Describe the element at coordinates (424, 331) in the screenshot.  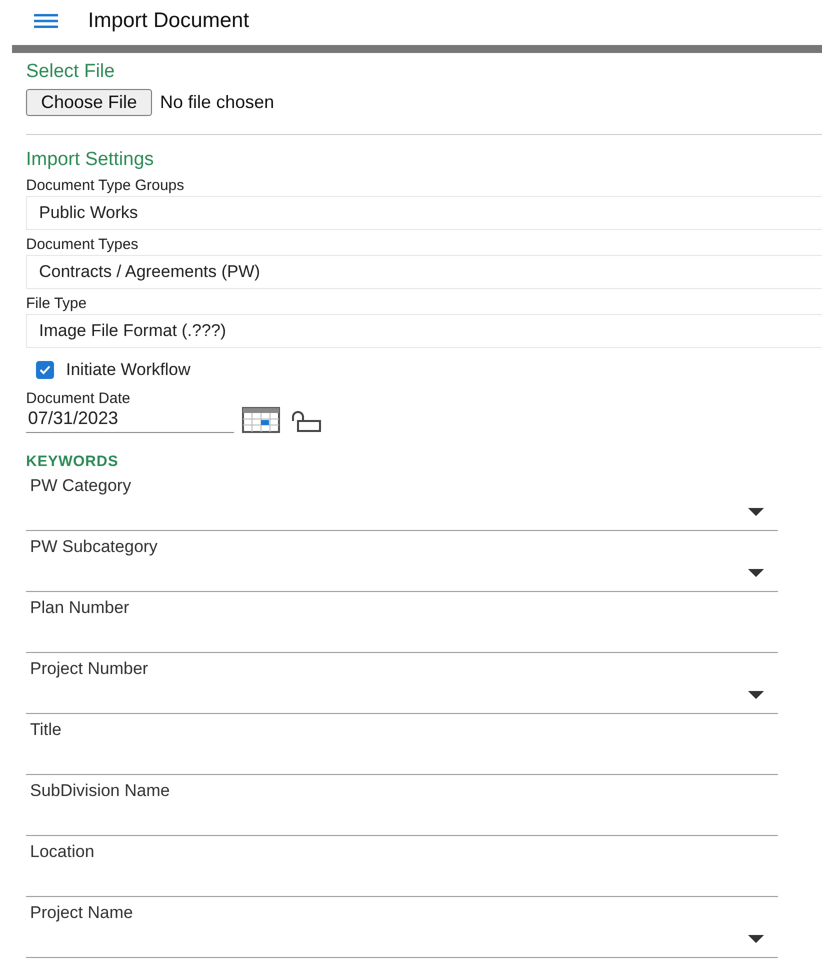
I see `select-field: Image File Format (.???)` at that location.